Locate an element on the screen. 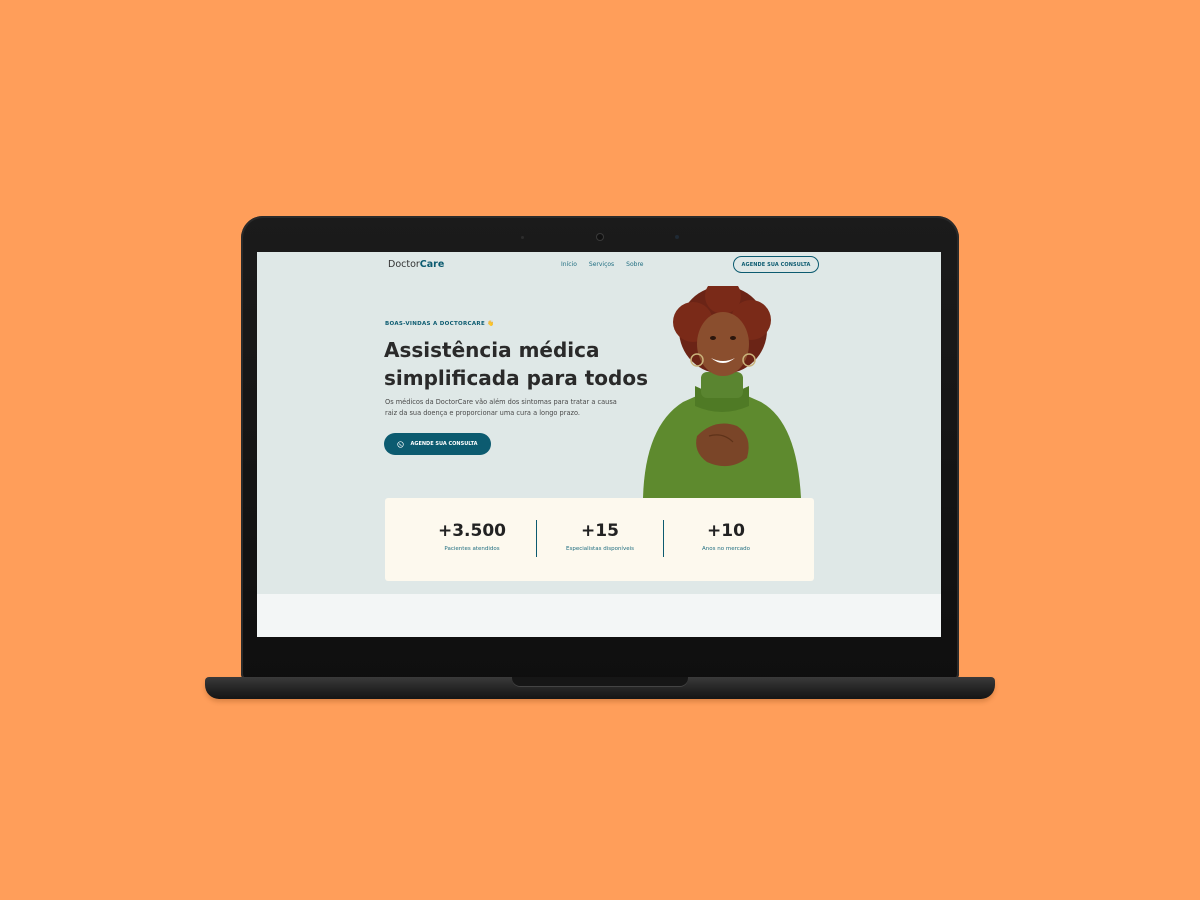 The height and width of the screenshot is (900, 1200). stat-value: +3.500 is located at coordinates (472, 531).